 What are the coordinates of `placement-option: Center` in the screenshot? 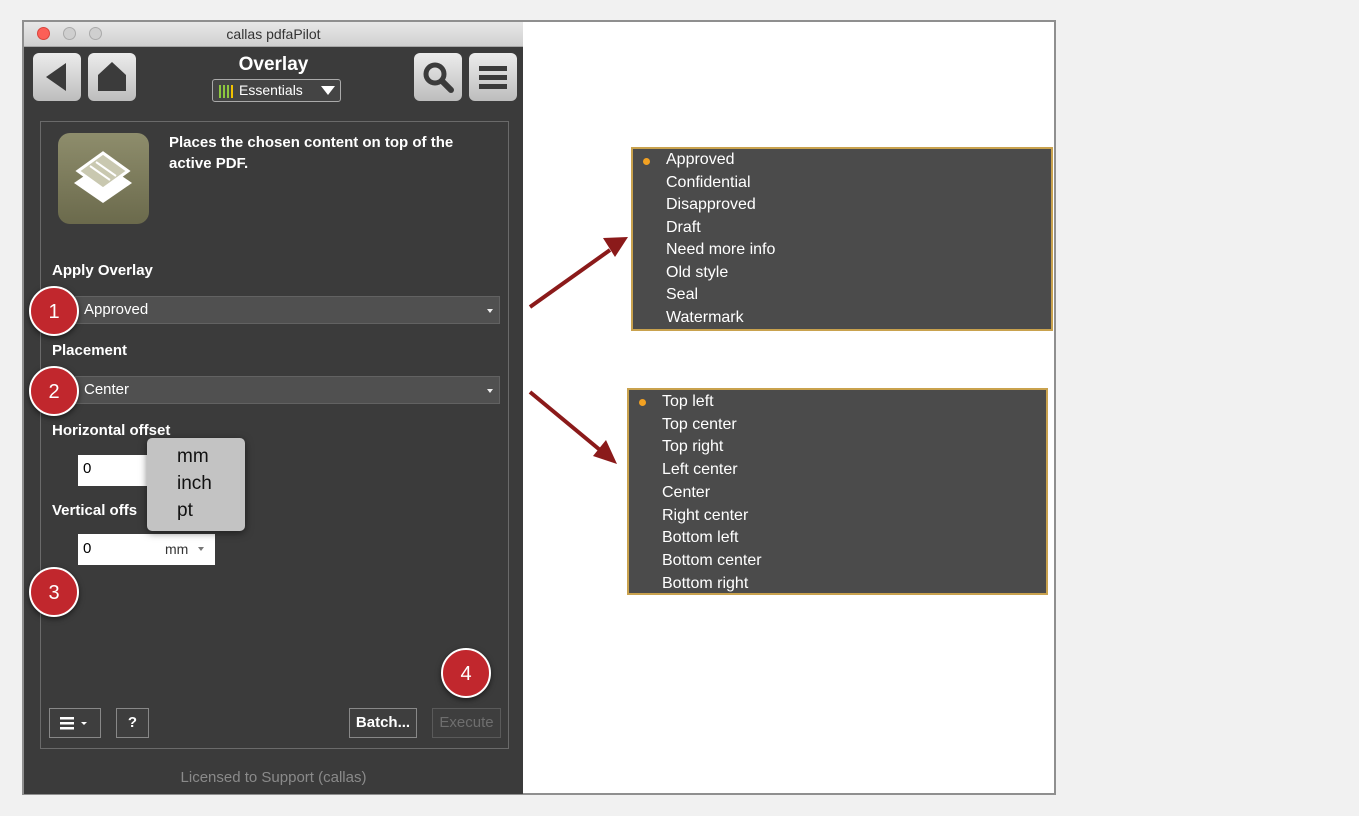 It's located at (686, 493).